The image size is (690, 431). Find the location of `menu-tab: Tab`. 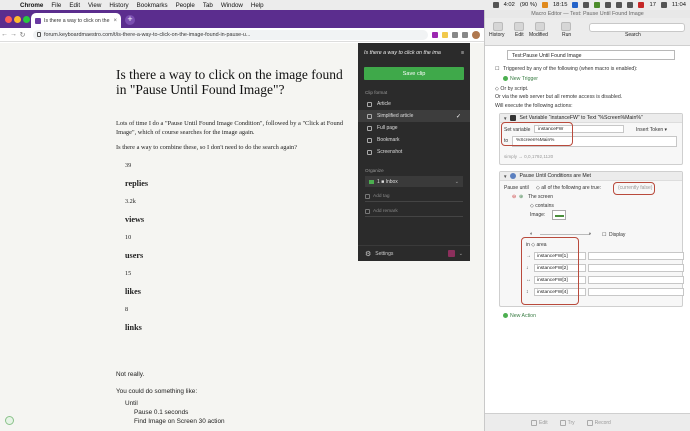

menu-tab: Tab is located at coordinates (208, 5).